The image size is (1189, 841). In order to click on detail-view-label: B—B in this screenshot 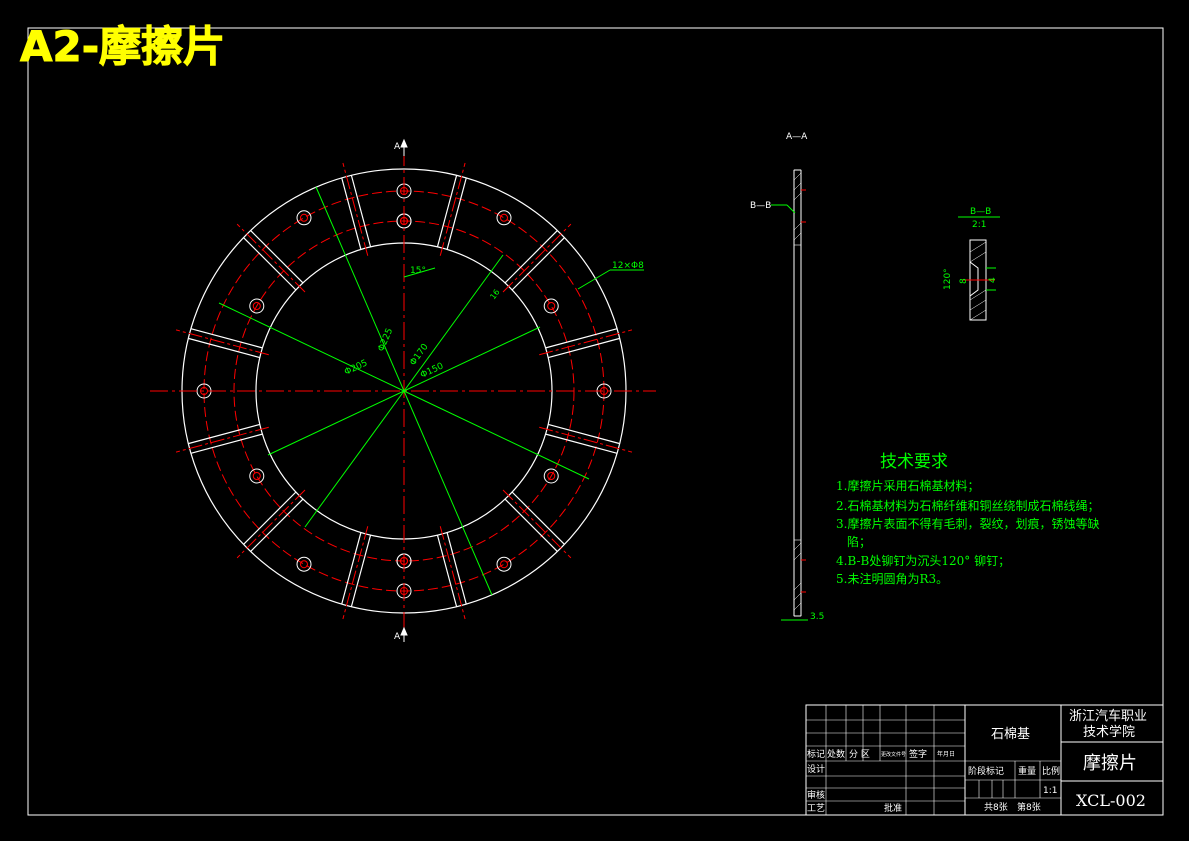, I will do `click(980, 212)`.